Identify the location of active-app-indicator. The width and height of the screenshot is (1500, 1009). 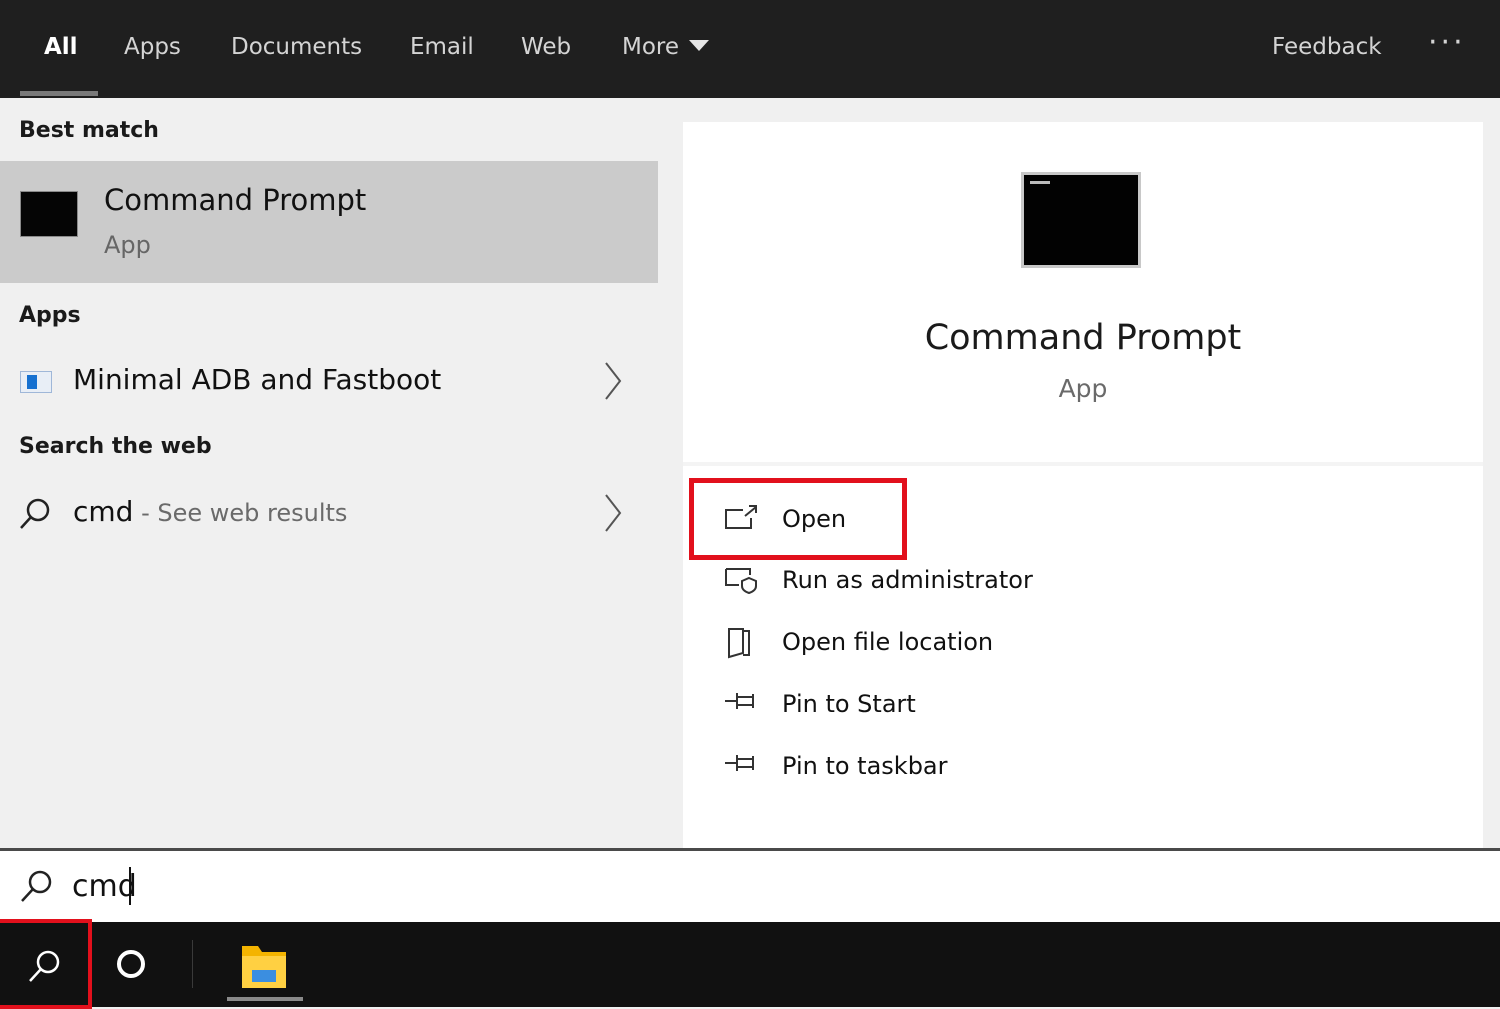
(265, 999).